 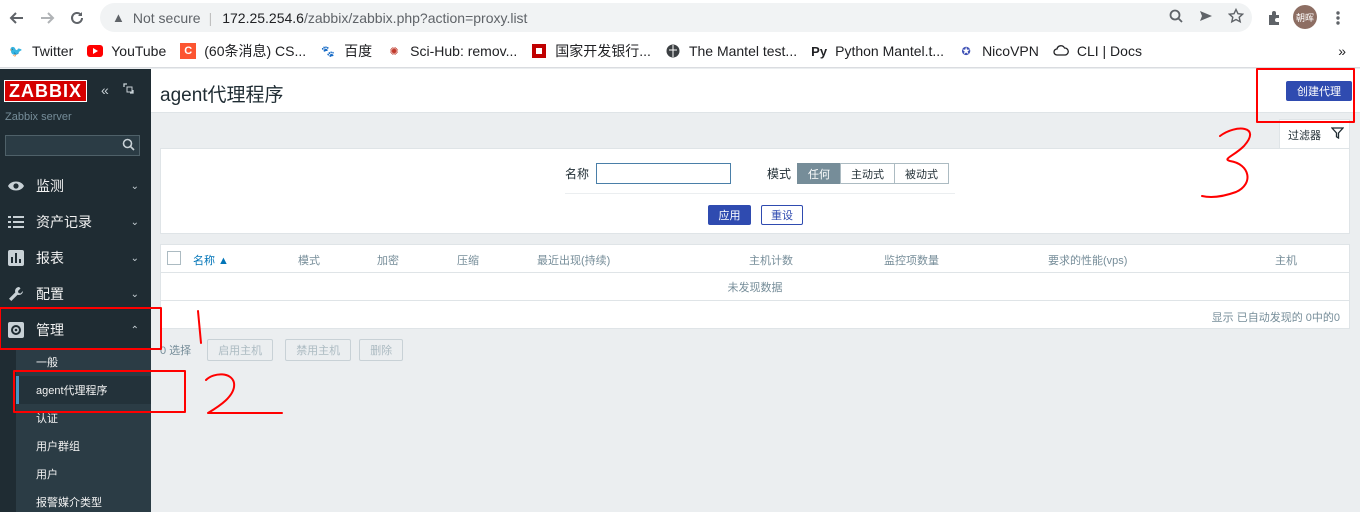 I want to click on collapse-sidebar-icon: «, so click(x=105, y=90).